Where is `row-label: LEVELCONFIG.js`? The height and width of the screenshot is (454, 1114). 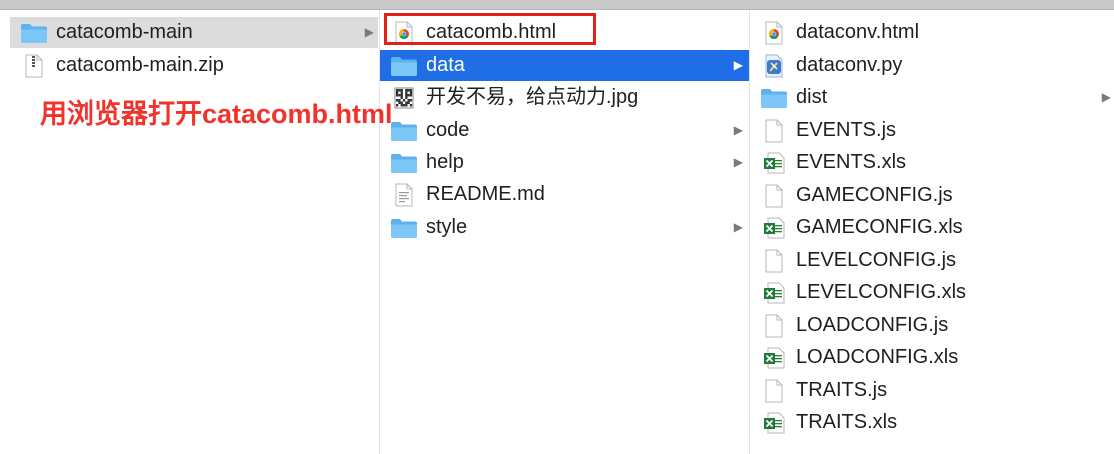 row-label: LEVELCONFIG.js is located at coordinates (876, 260).